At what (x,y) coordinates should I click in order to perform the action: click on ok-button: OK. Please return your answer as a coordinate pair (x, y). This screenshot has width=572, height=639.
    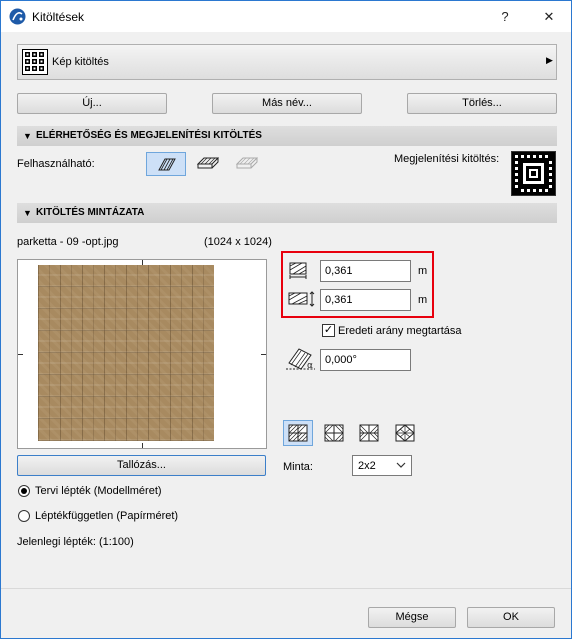
    Looking at the image, I should click on (511, 617).